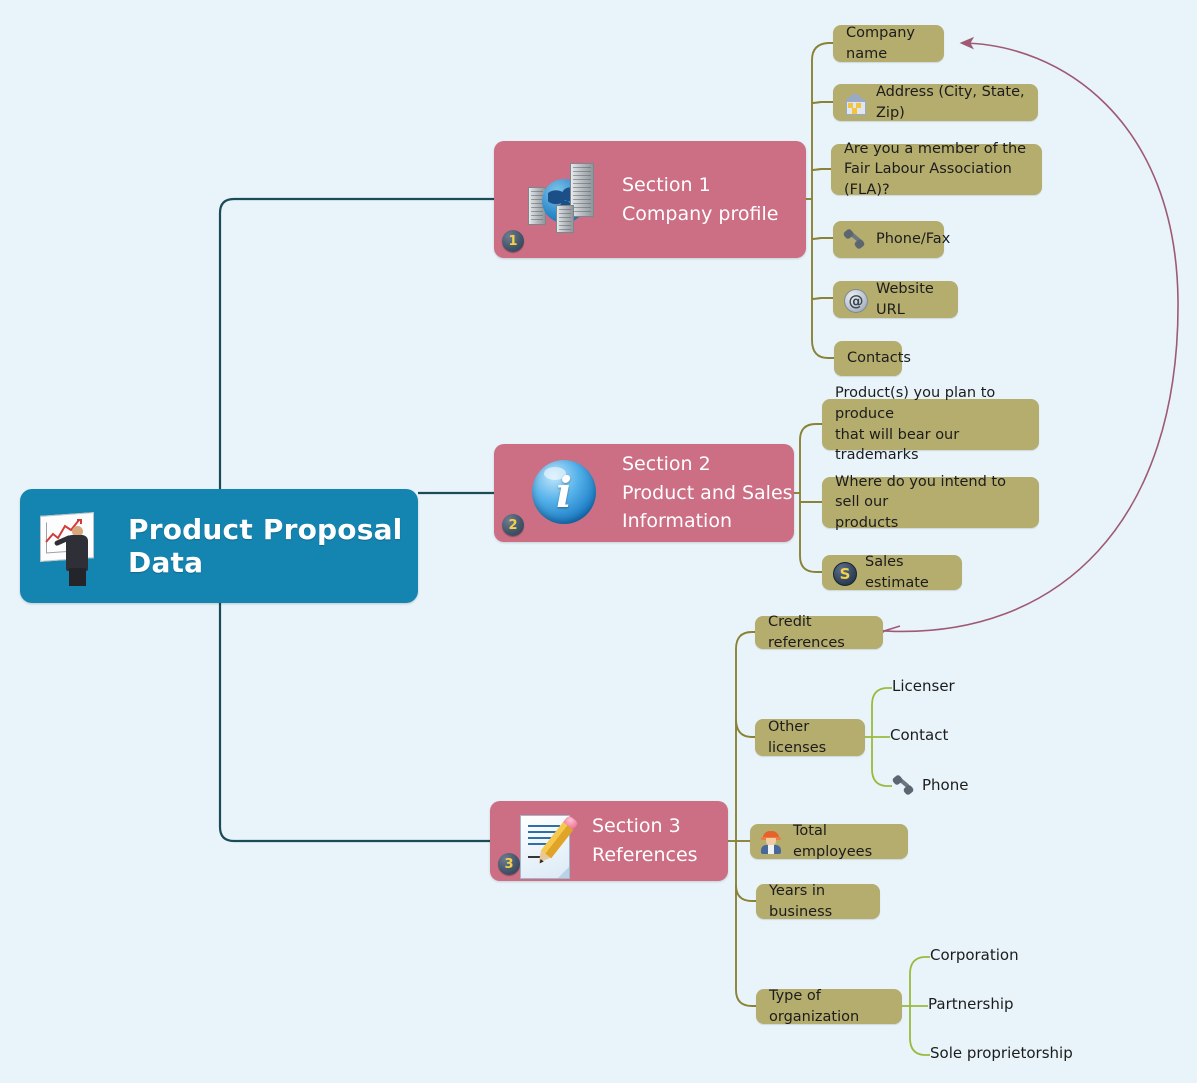 The image size is (1197, 1083). What do you see at coordinates (897, 572) in the screenshot?
I see `leaf-label: Sales estimate` at bounding box center [897, 572].